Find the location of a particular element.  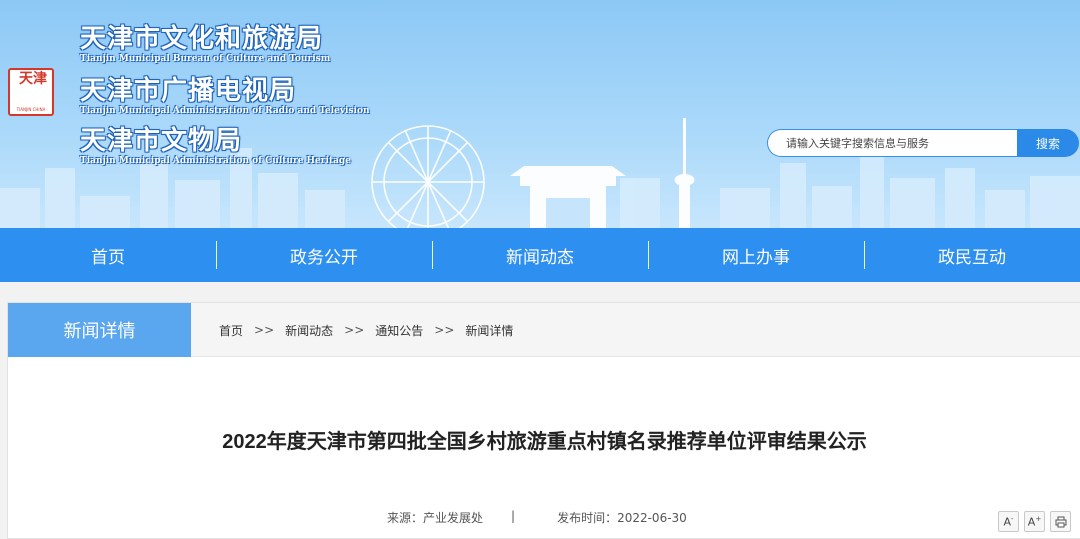

org-name-cn: 天津市文化和旅游局 is located at coordinates (202, 39).